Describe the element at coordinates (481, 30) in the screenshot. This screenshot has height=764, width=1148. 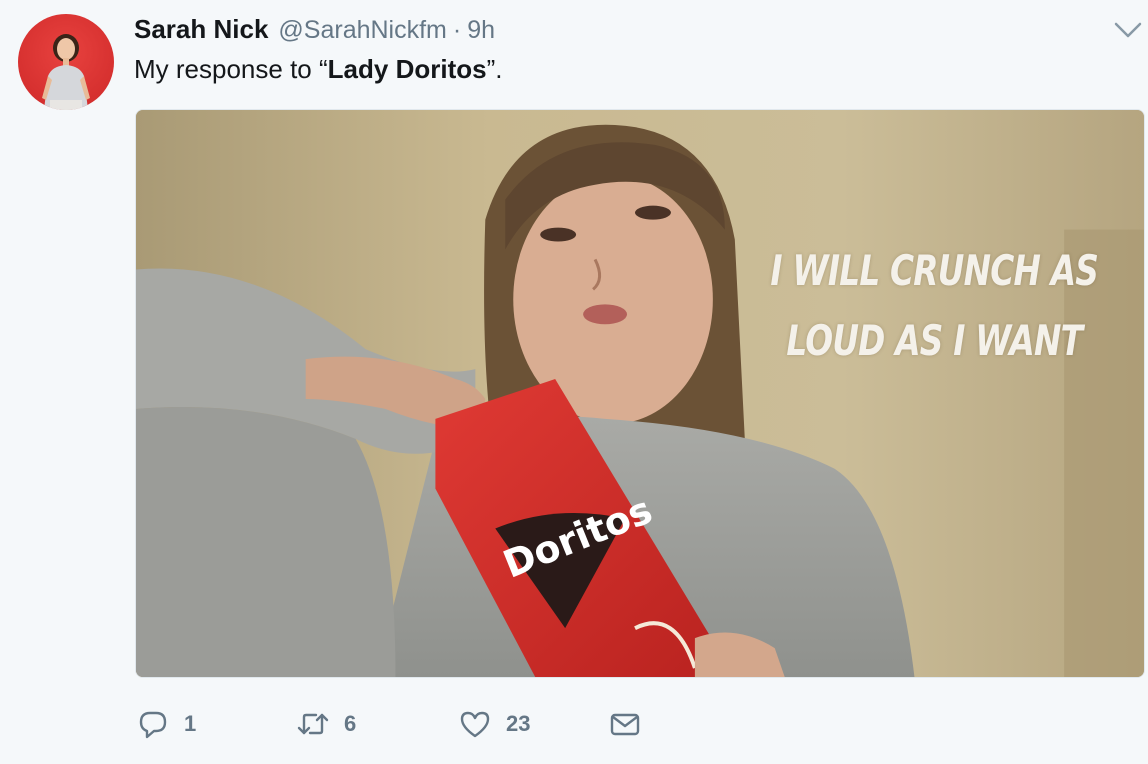
I see `tweet-timestamp: 9h` at that location.